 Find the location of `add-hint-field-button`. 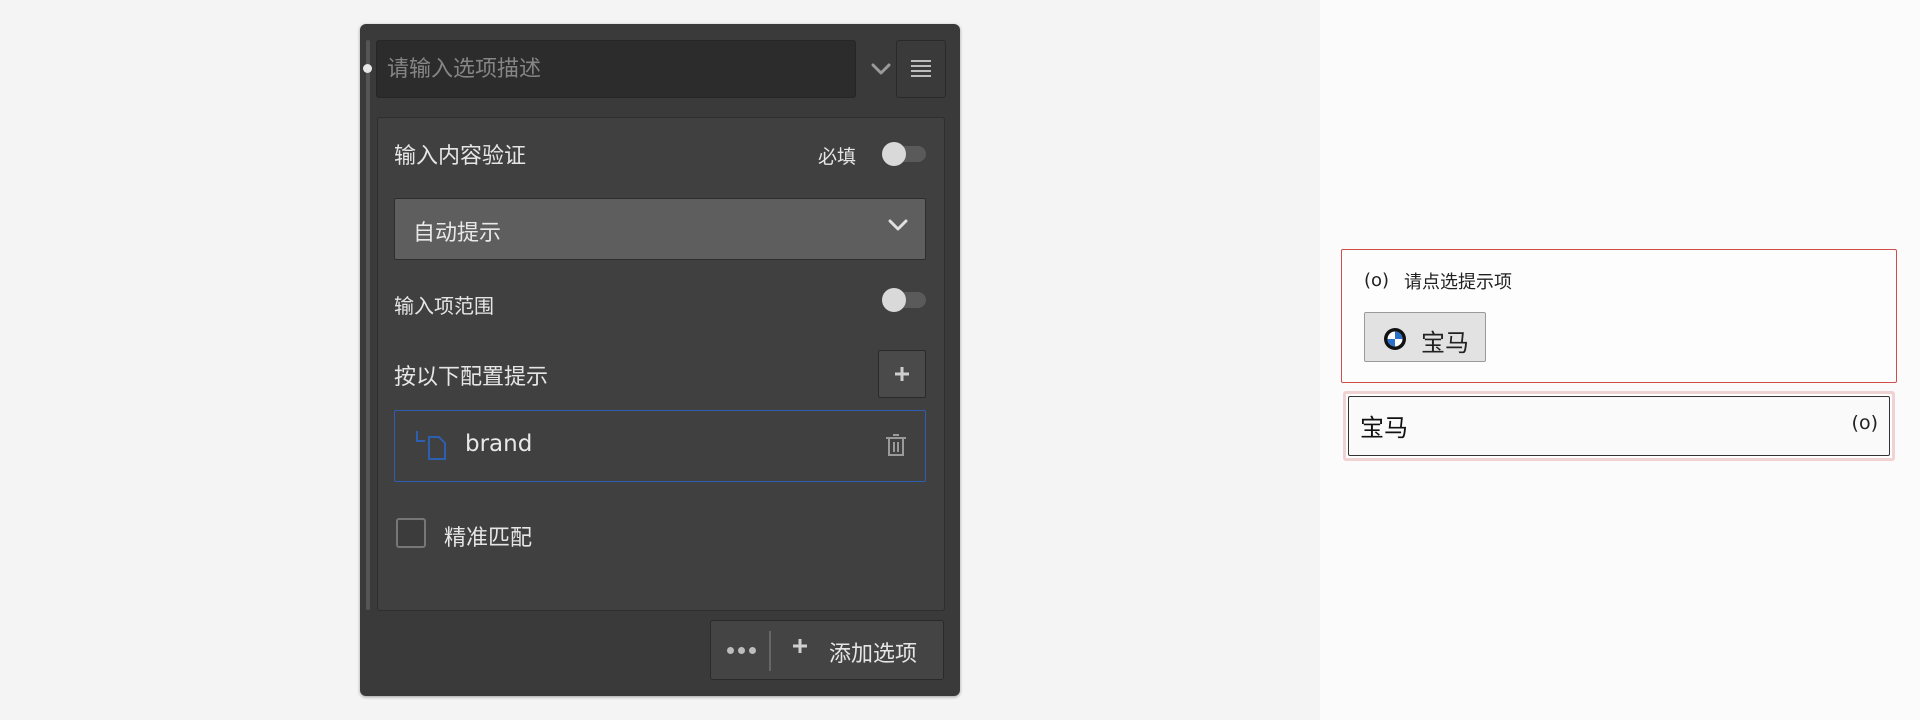

add-hint-field-button is located at coordinates (902, 374).